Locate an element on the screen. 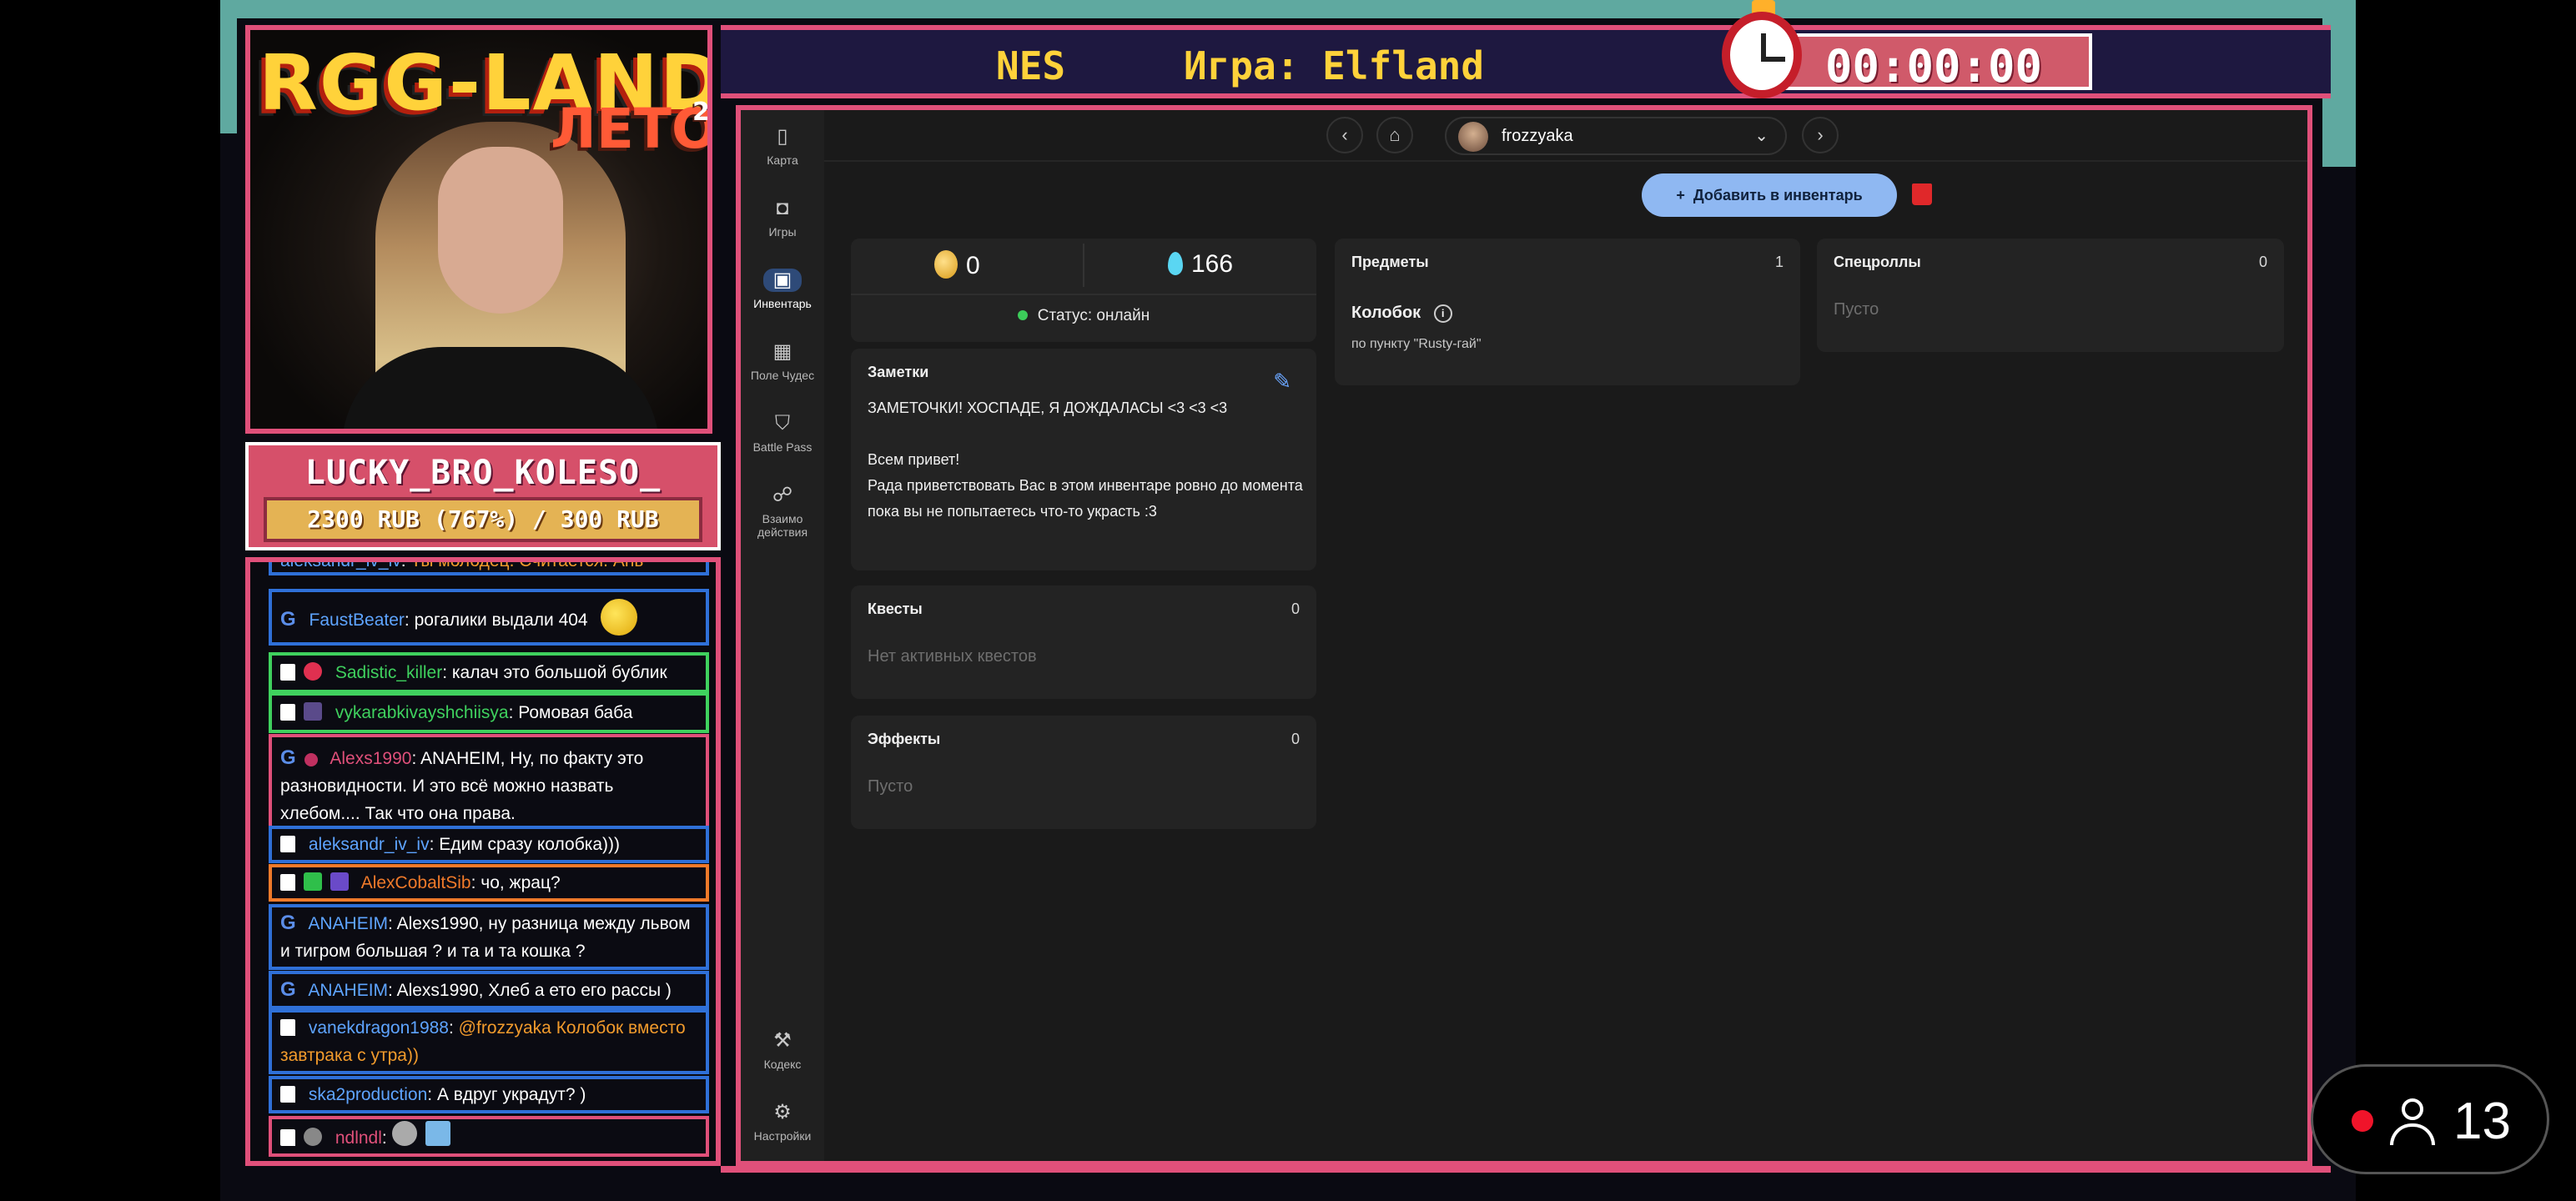 This screenshot has width=2576, height=1201. sidebar-item-battle-pass: ⛉ Battle Pass is located at coordinates (782, 433).